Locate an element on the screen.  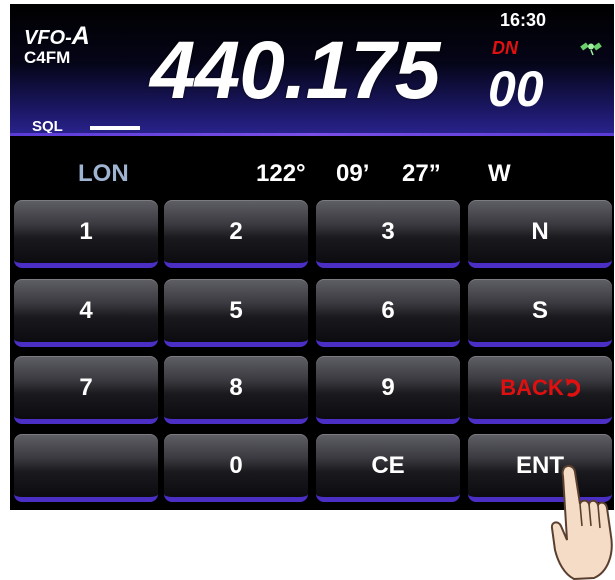
key-5: 5 is located at coordinates (236, 313).